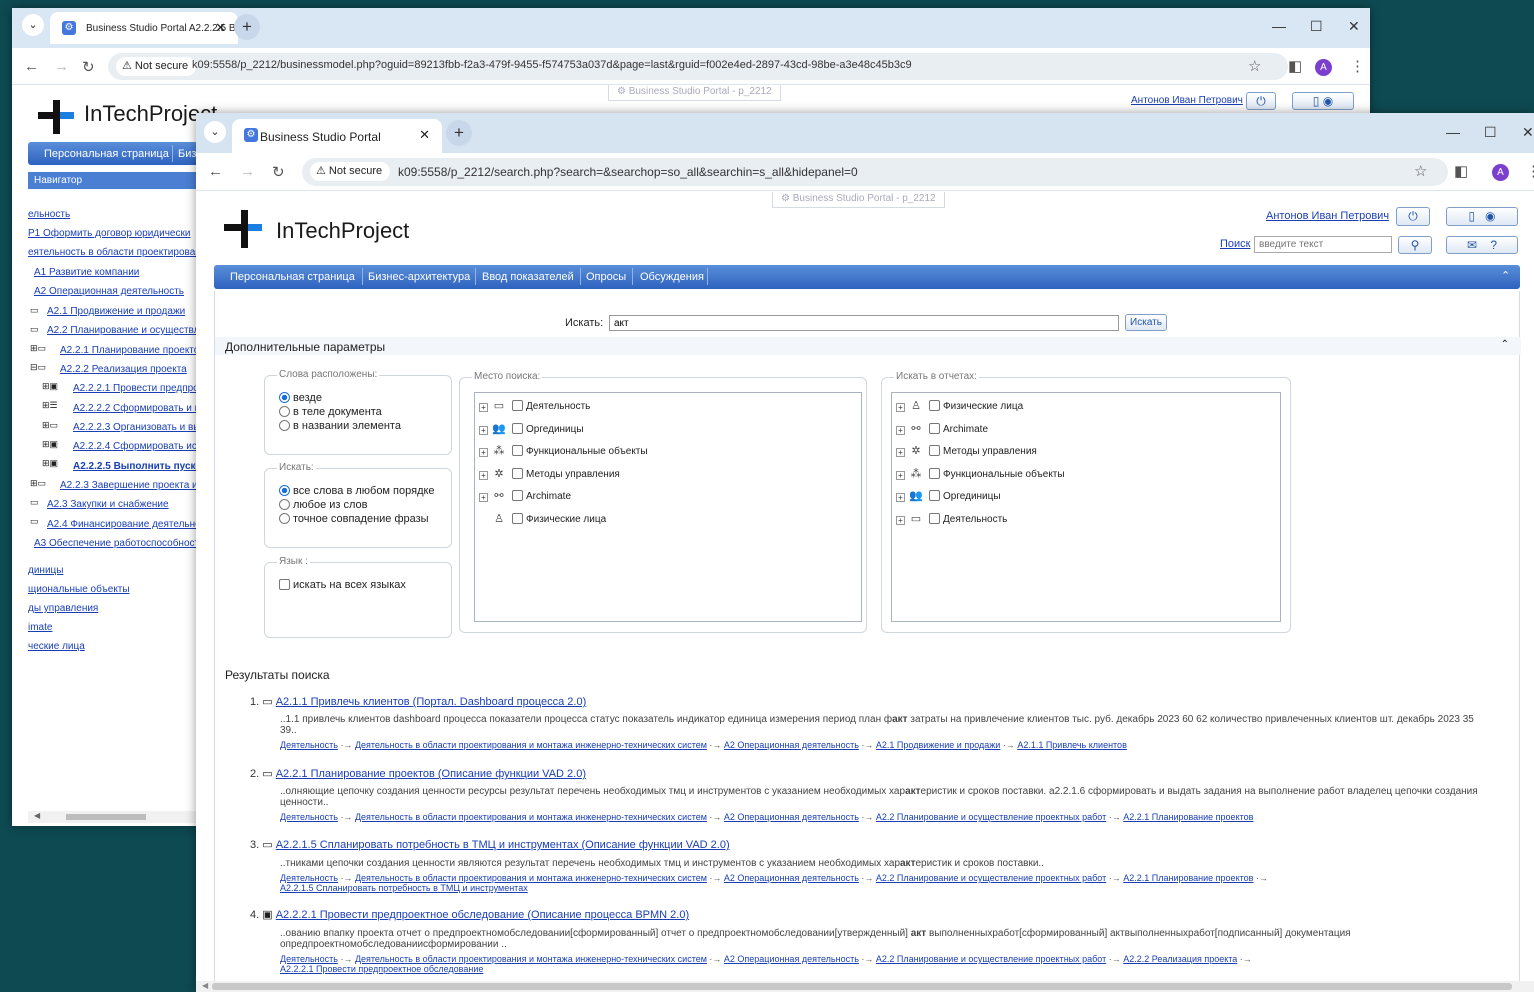  I want to click on location-item-org-units: + 👥 Оргединицы, so click(531, 428).